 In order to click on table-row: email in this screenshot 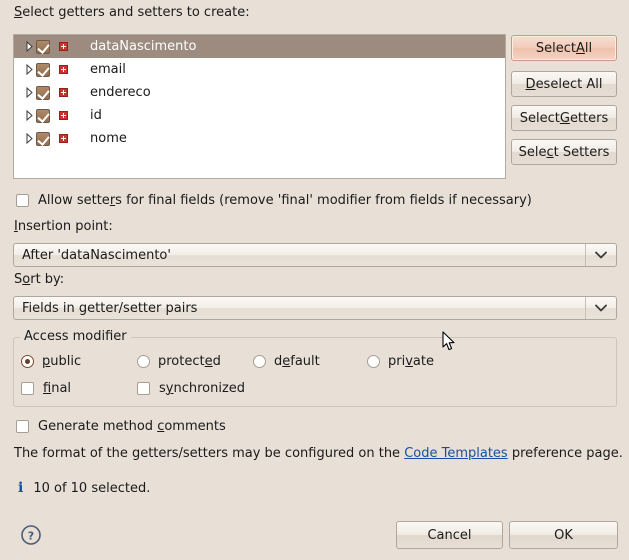, I will do `click(259, 69)`.